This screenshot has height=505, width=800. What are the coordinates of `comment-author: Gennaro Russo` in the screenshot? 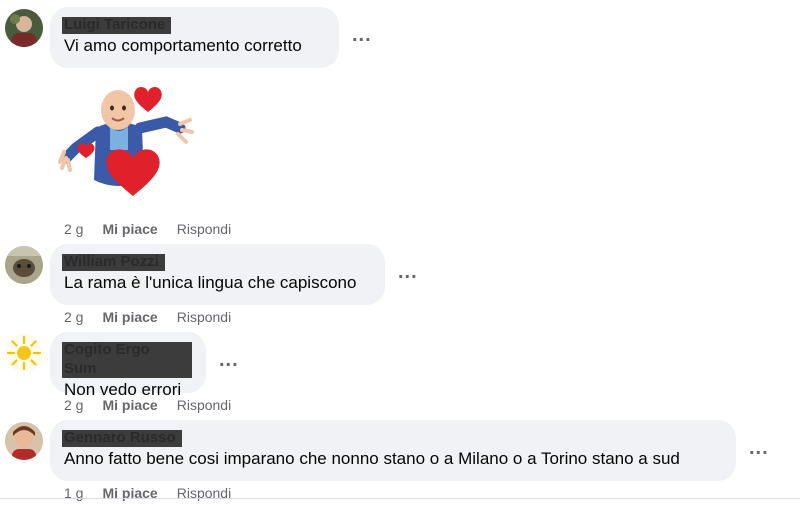 It's located at (122, 437).